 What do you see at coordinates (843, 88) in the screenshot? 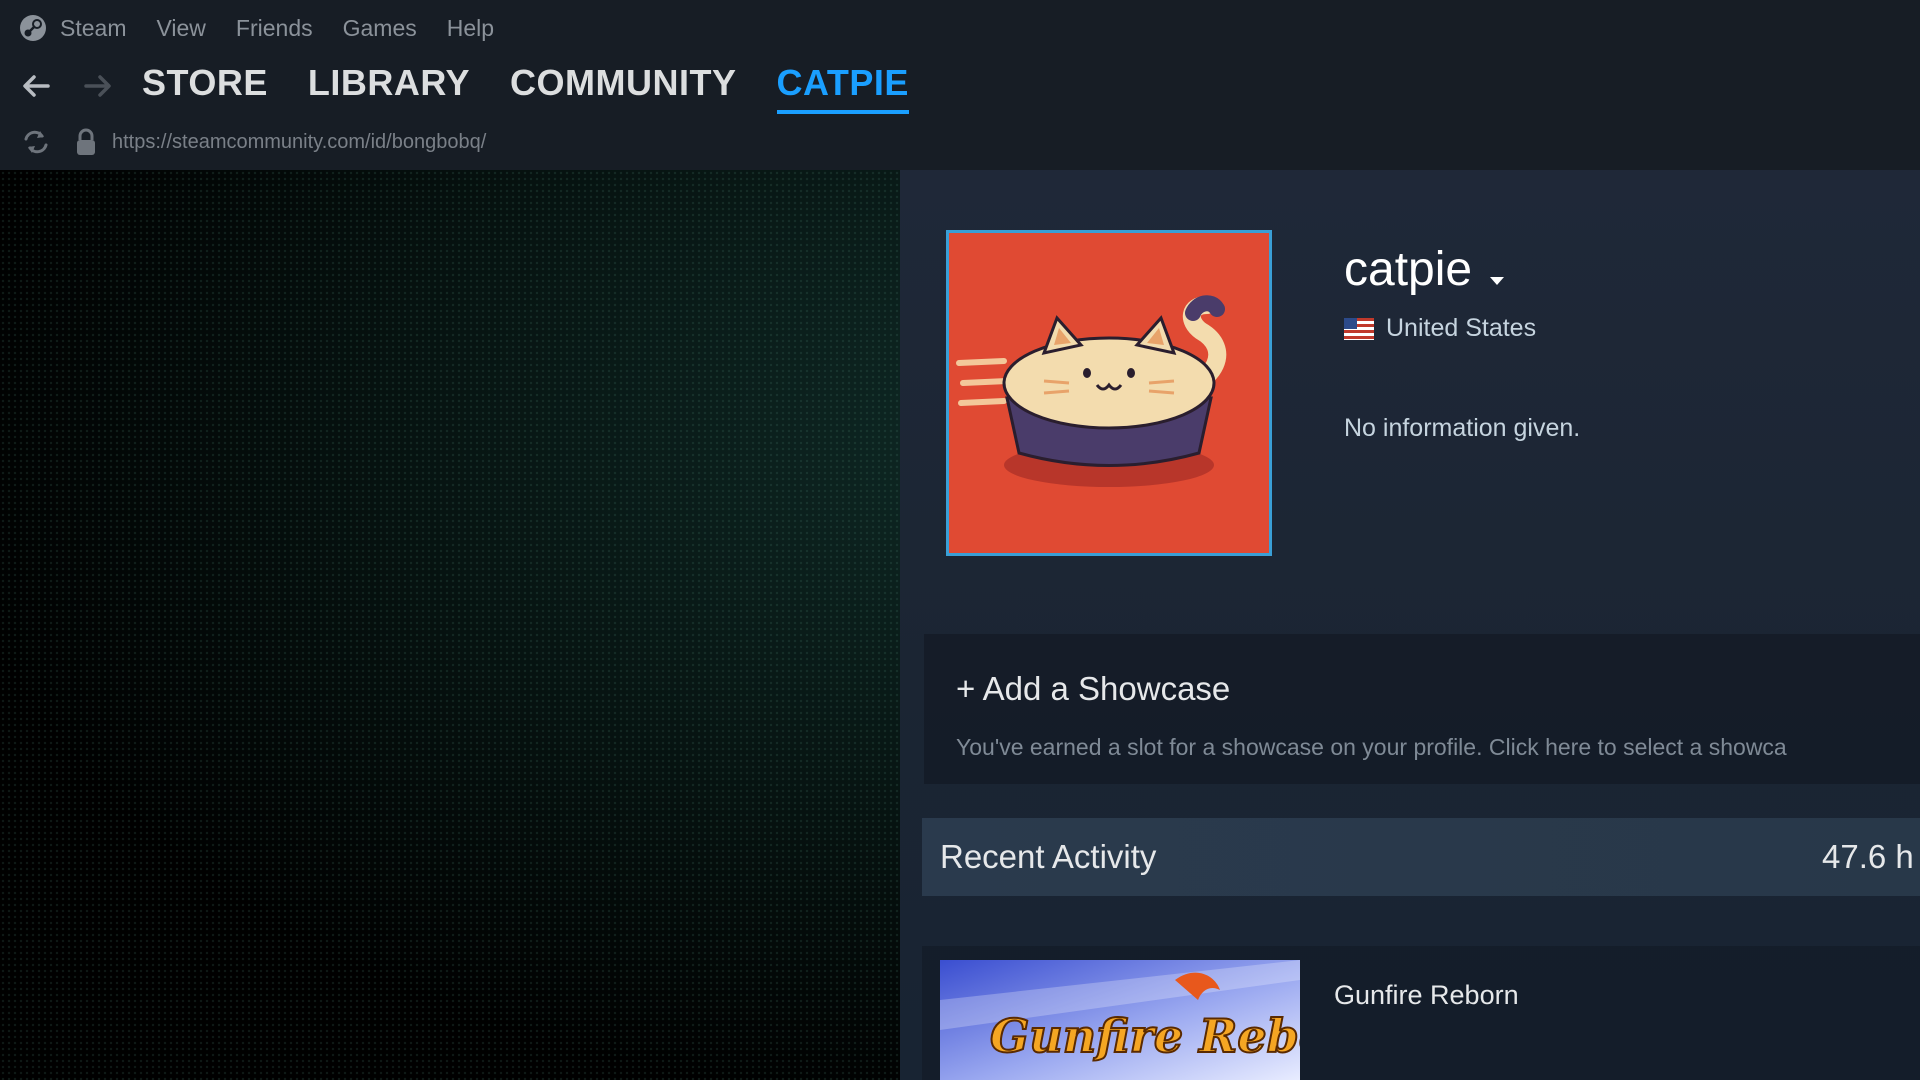
I see `tab-profile: CATPIE` at bounding box center [843, 88].